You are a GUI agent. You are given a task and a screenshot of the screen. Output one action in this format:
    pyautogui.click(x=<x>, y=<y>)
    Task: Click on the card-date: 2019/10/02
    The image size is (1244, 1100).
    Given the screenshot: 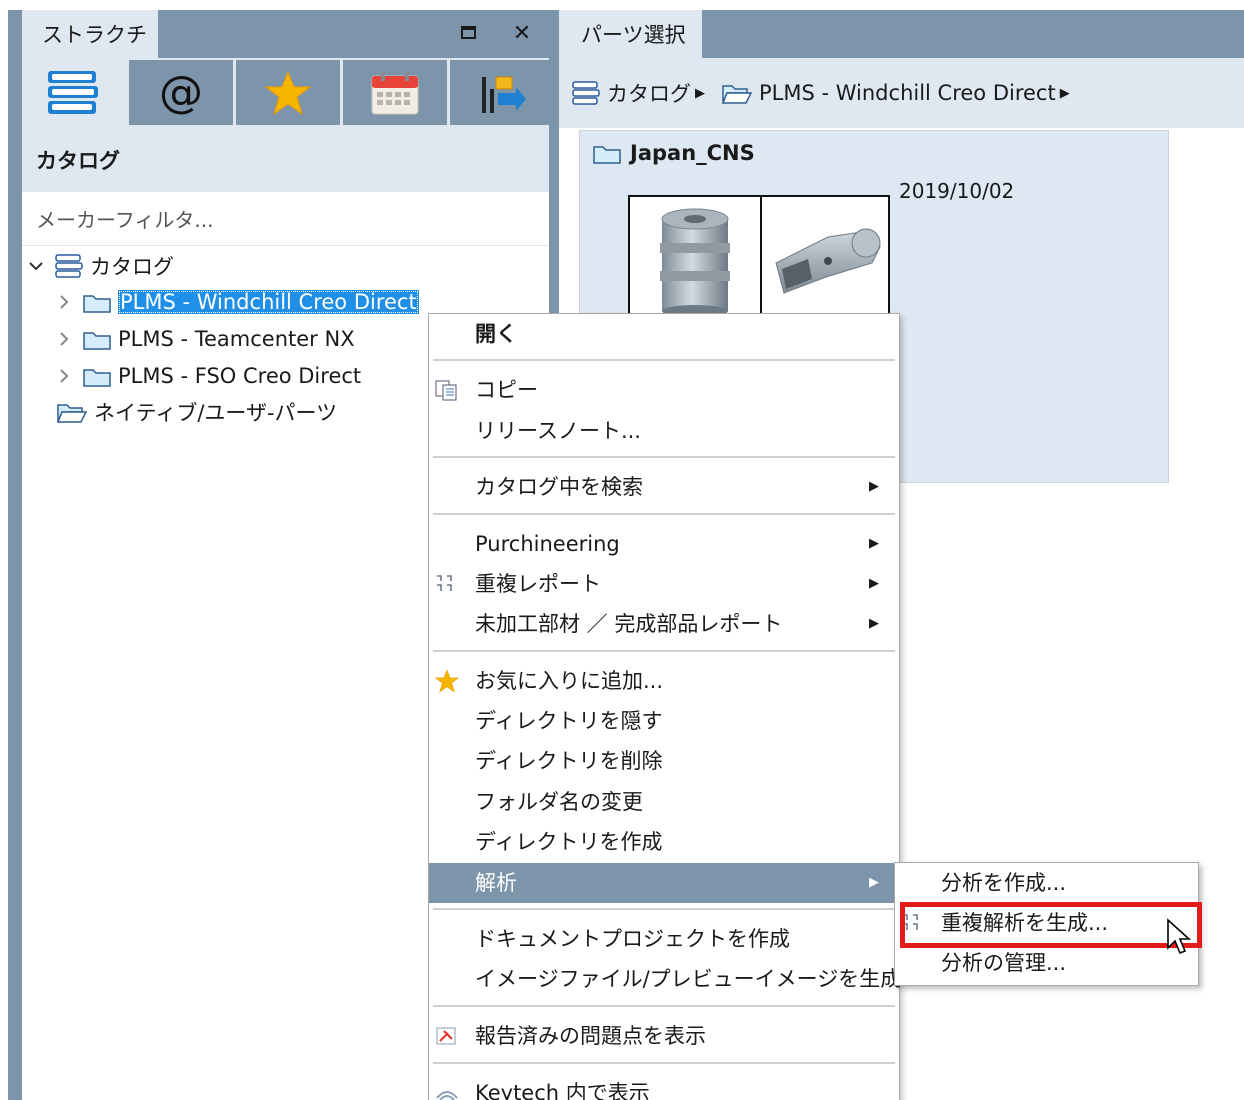 What is the action you would take?
    pyautogui.click(x=957, y=191)
    